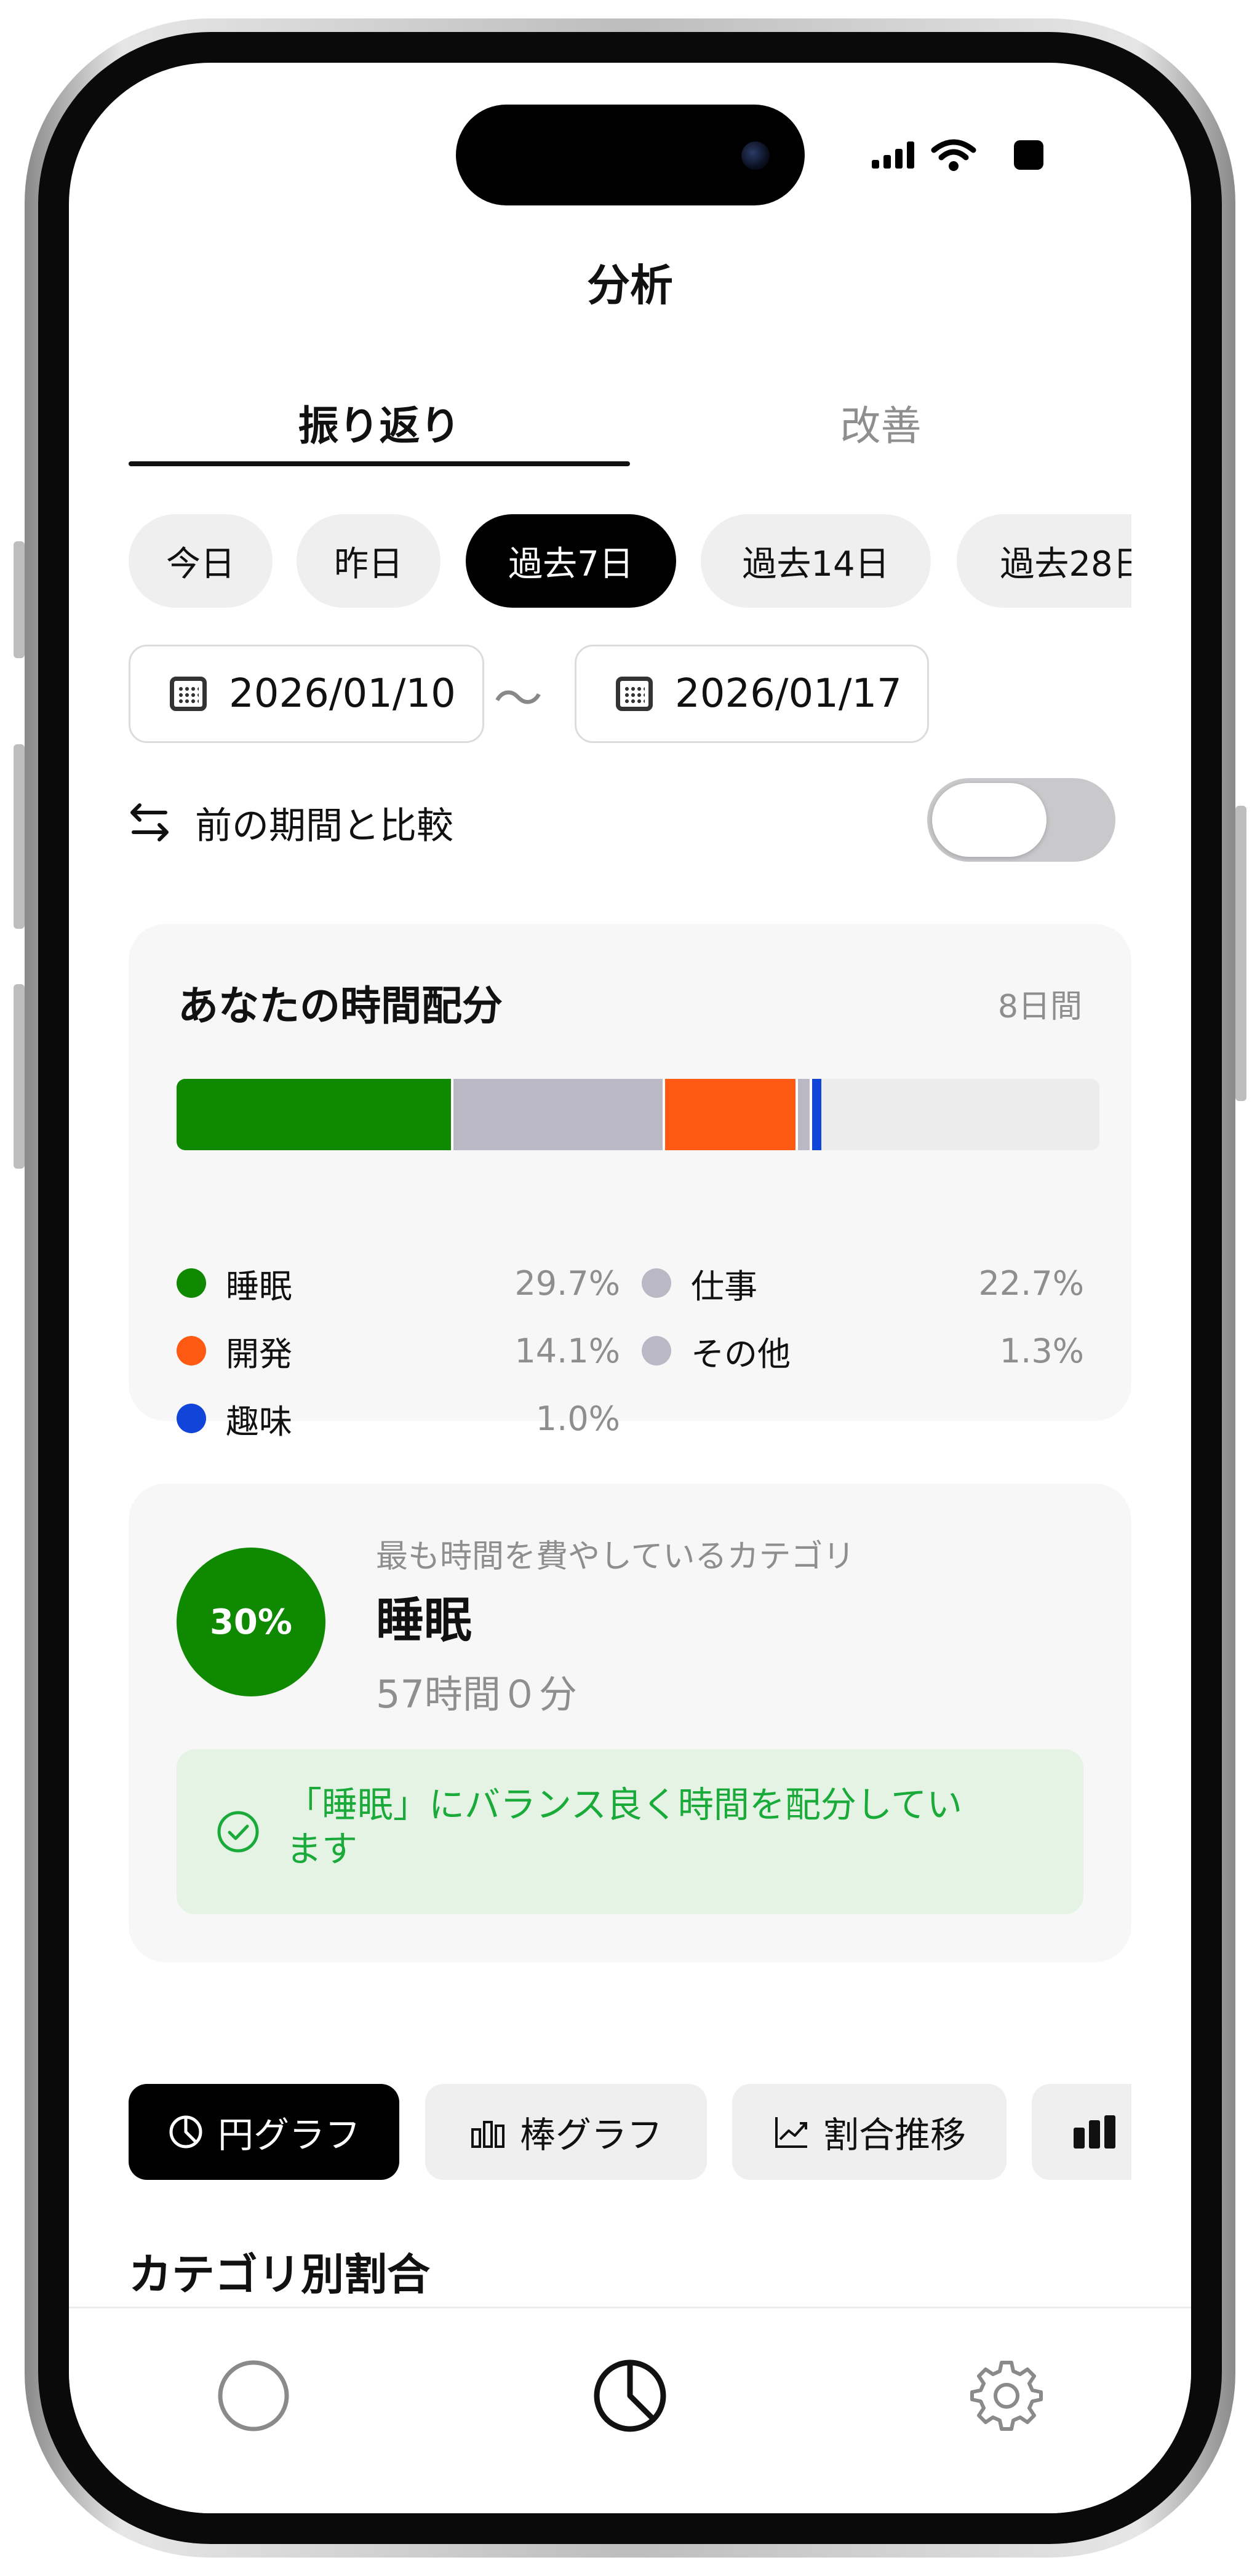 This screenshot has width=1260, height=2576. I want to click on chip-last-14-days: 過去14日, so click(816, 561).